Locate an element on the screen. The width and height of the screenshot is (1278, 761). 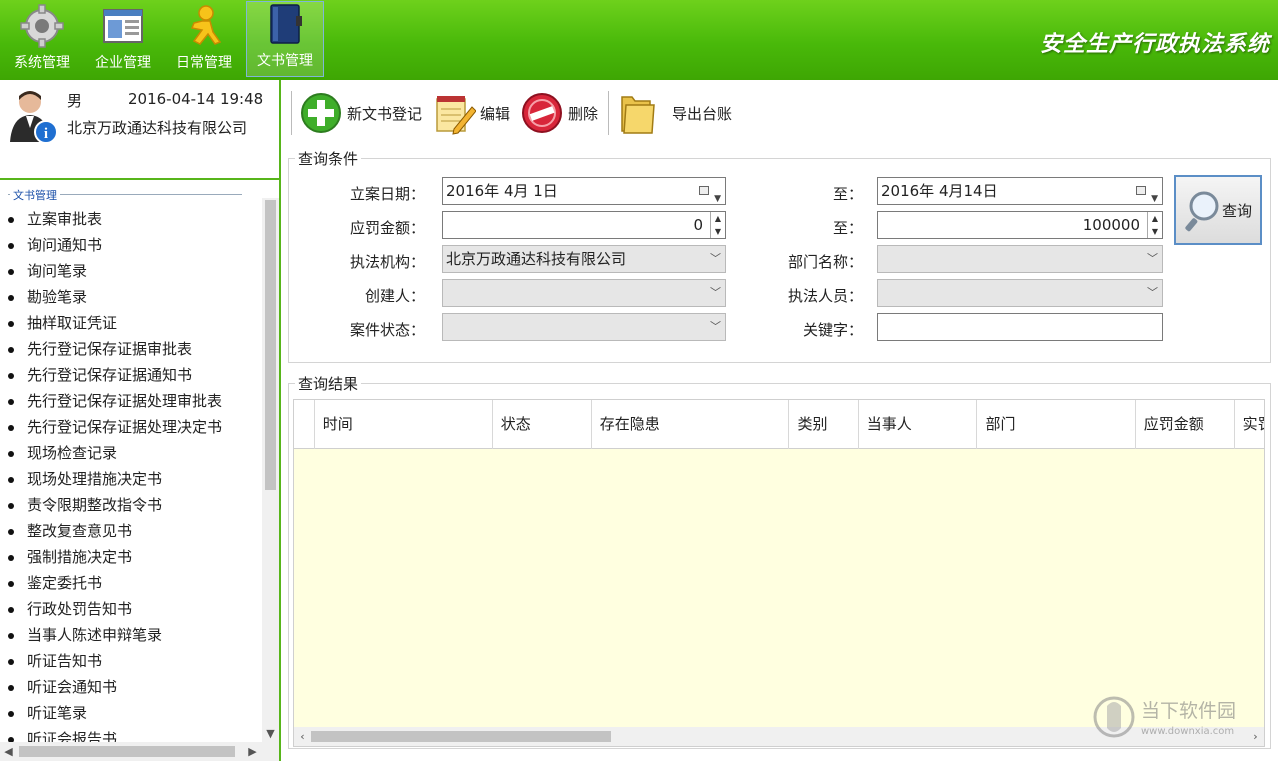
nav-label: 系统管理 is located at coordinates (42, 63).